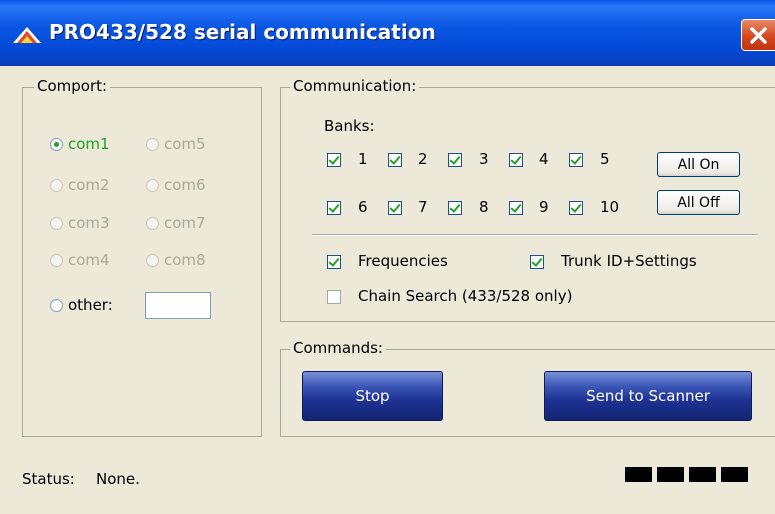  What do you see at coordinates (152, 223) in the screenshot?
I see `radio-com7` at bounding box center [152, 223].